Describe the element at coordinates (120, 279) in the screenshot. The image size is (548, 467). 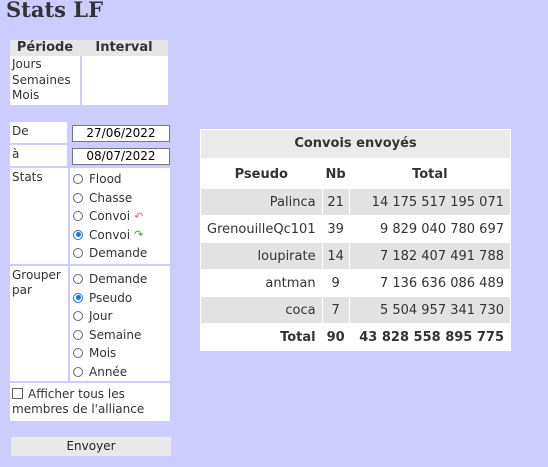
I see `group-option-demande: Demande` at that location.